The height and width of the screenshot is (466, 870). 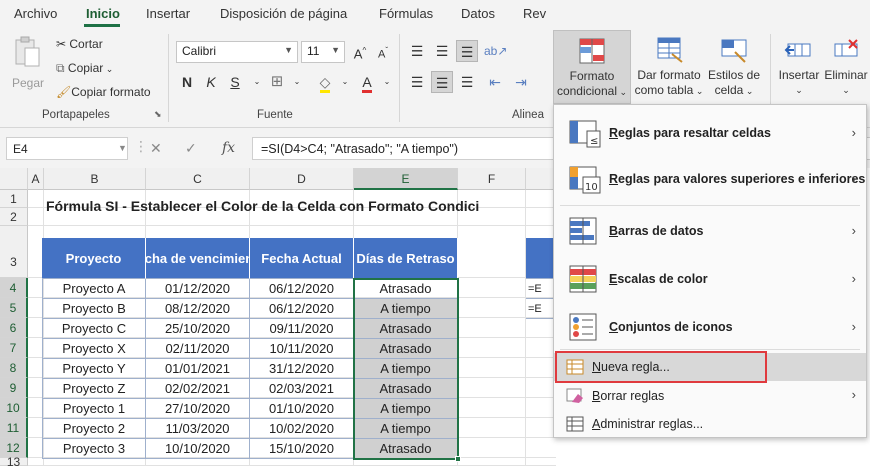 What do you see at coordinates (14, 288) in the screenshot?
I see `row-header-4: 4` at bounding box center [14, 288].